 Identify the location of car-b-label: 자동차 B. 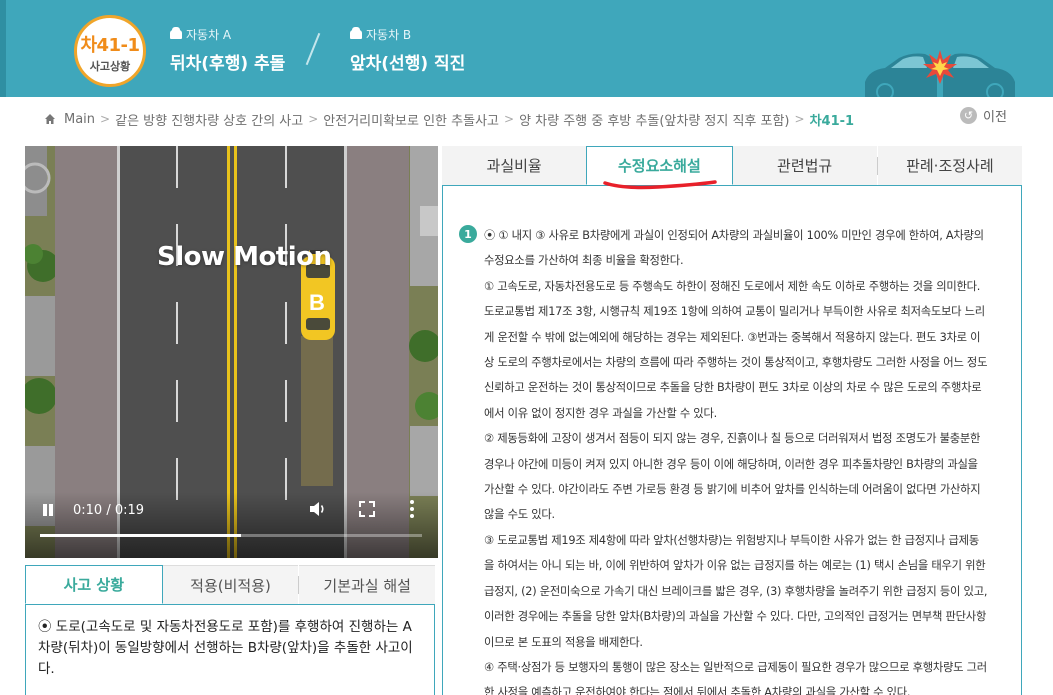
(389, 35).